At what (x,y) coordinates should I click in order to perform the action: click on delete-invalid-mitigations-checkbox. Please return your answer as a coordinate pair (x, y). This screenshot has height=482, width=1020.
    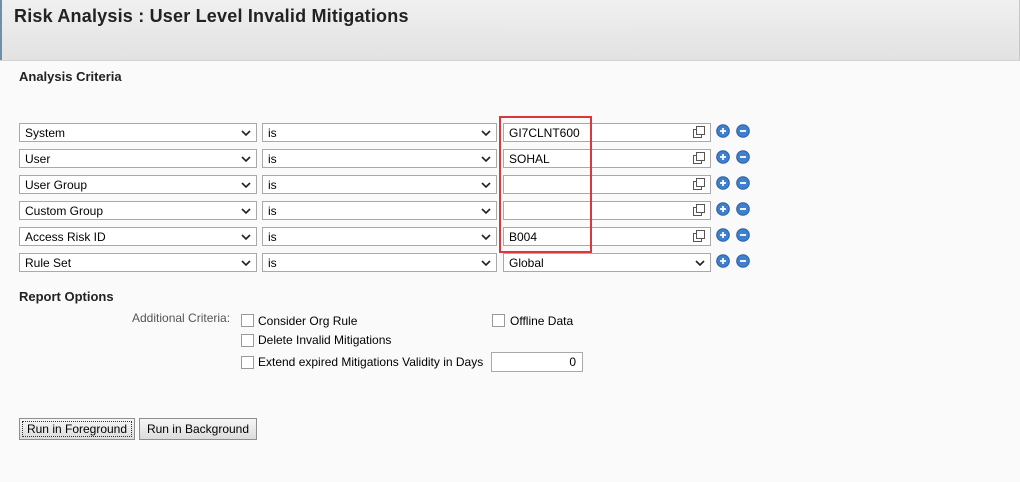
    Looking at the image, I should click on (247, 340).